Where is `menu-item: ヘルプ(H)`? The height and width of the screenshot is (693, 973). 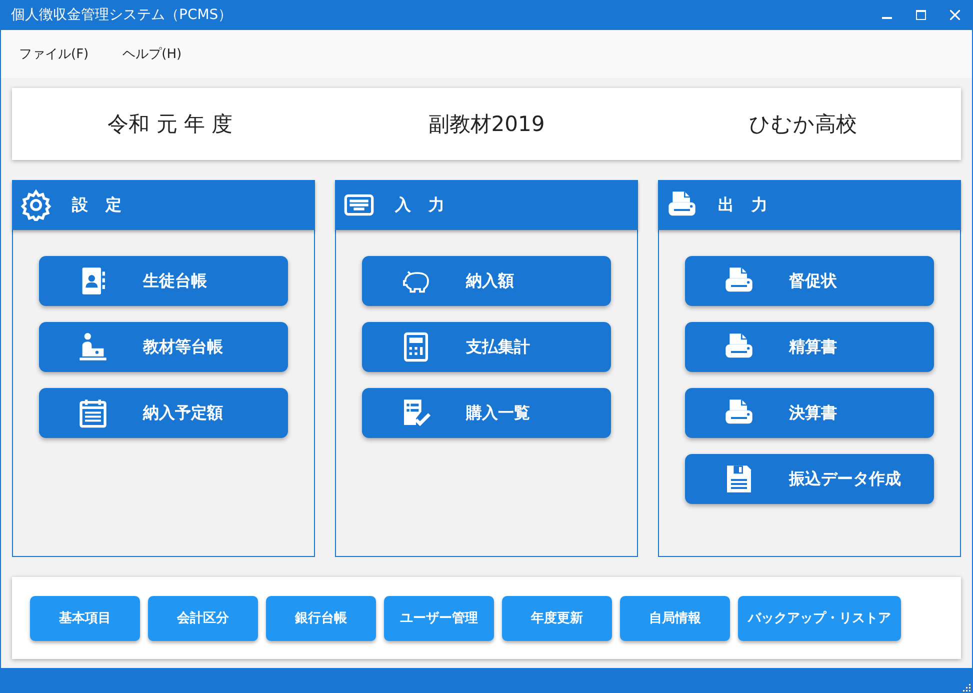 menu-item: ヘルプ(H) is located at coordinates (152, 54).